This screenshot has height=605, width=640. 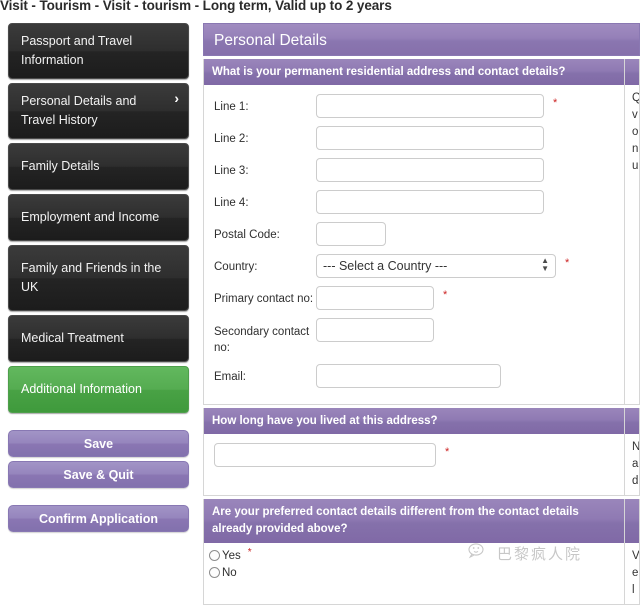 I want to click on line-1-input, so click(x=430, y=106).